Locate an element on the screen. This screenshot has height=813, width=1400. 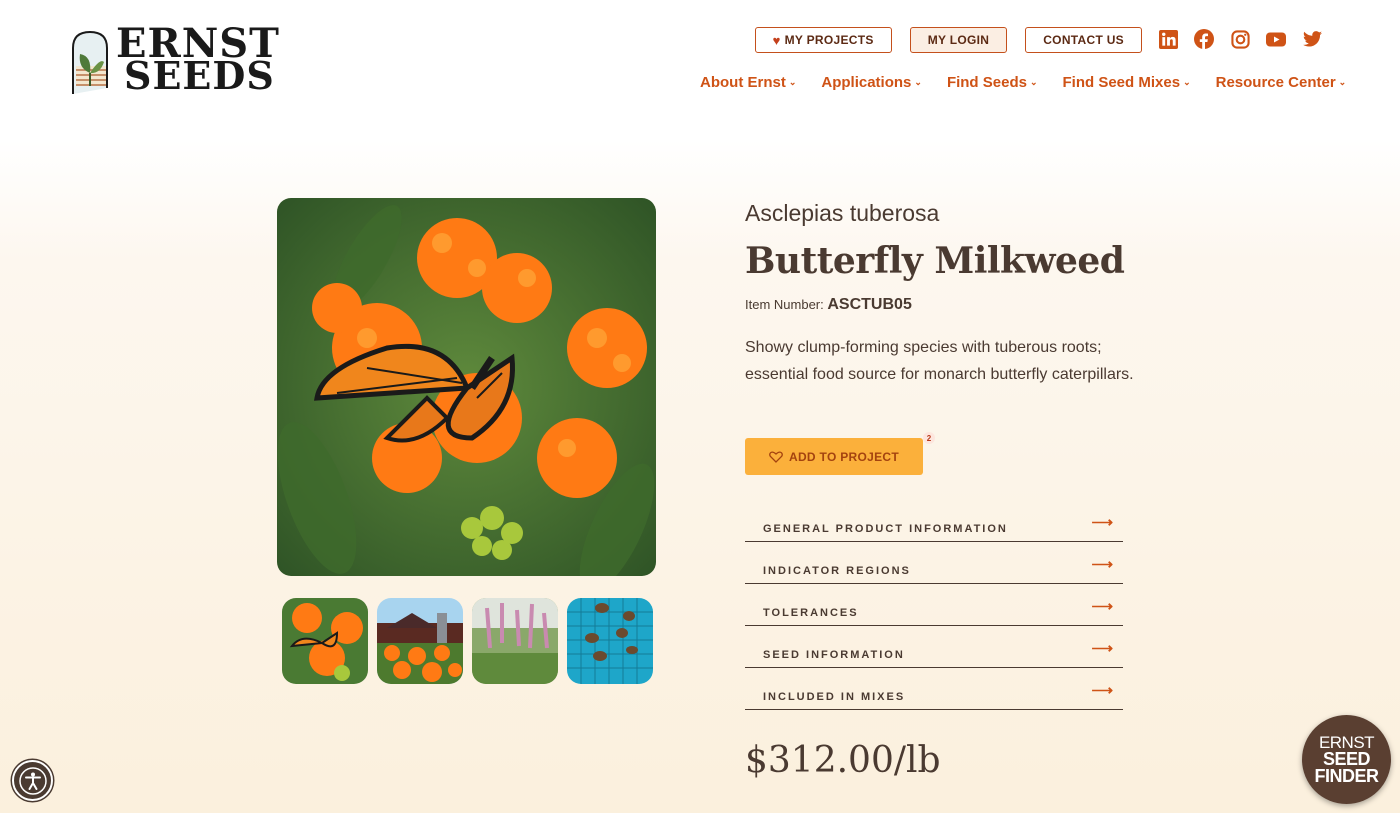
accordion-indicator-regions: INDICATOR REGIONS ⟶ is located at coordinates (934, 563).